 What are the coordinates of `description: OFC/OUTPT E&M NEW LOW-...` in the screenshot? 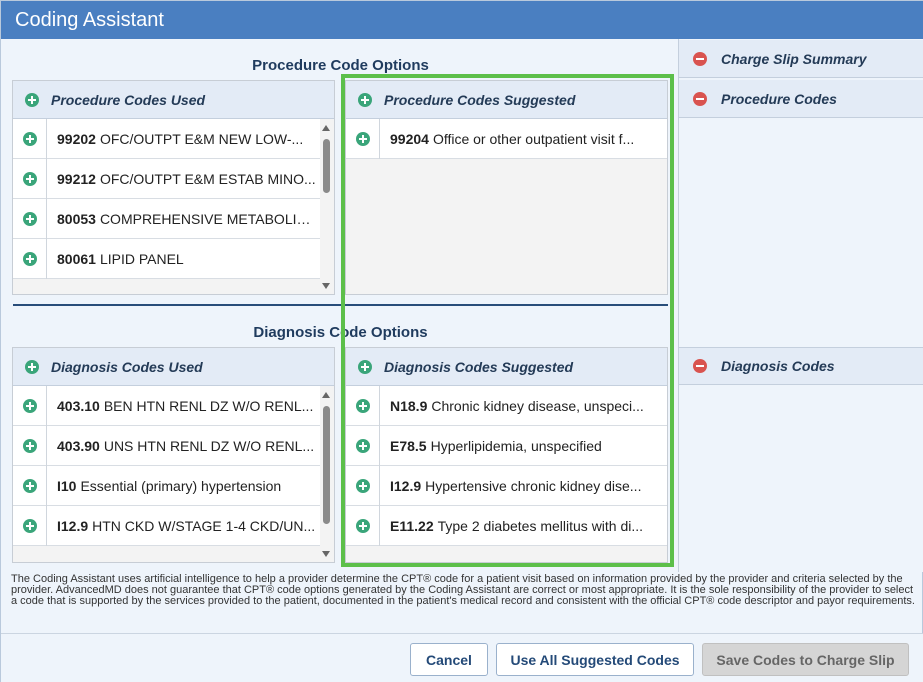 It's located at (201, 138).